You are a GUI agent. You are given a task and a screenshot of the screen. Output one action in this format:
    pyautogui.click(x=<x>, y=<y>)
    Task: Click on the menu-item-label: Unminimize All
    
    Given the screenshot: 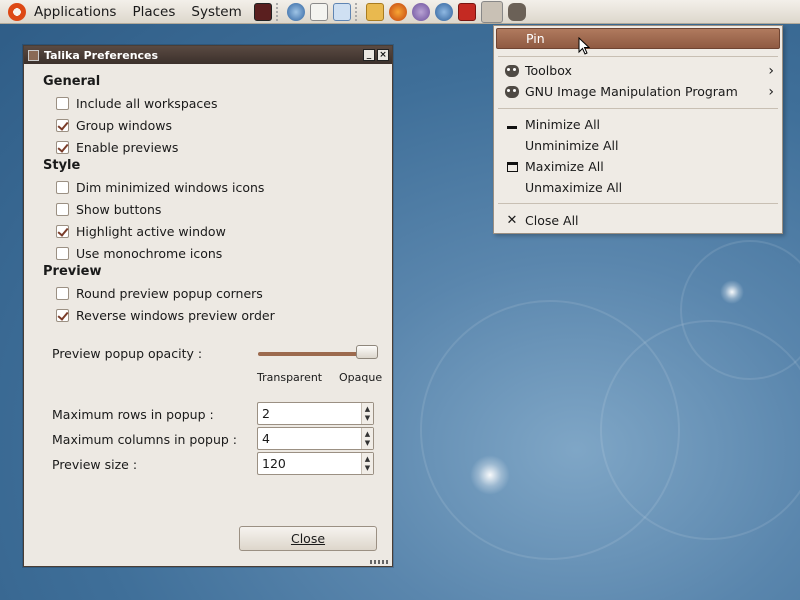 What is the action you would take?
    pyautogui.click(x=572, y=145)
    